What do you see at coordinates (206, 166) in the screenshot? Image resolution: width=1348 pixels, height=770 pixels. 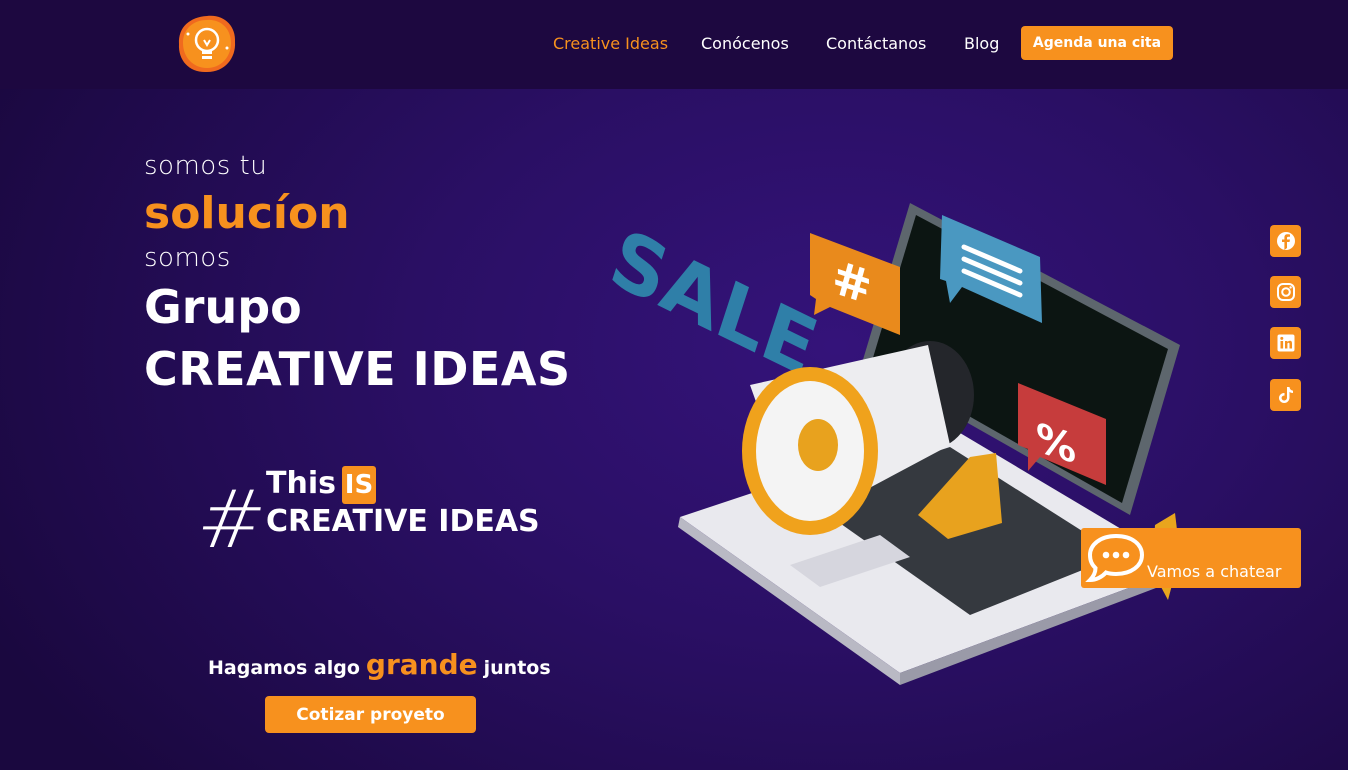 I see `hero-line-1: somos tu` at bounding box center [206, 166].